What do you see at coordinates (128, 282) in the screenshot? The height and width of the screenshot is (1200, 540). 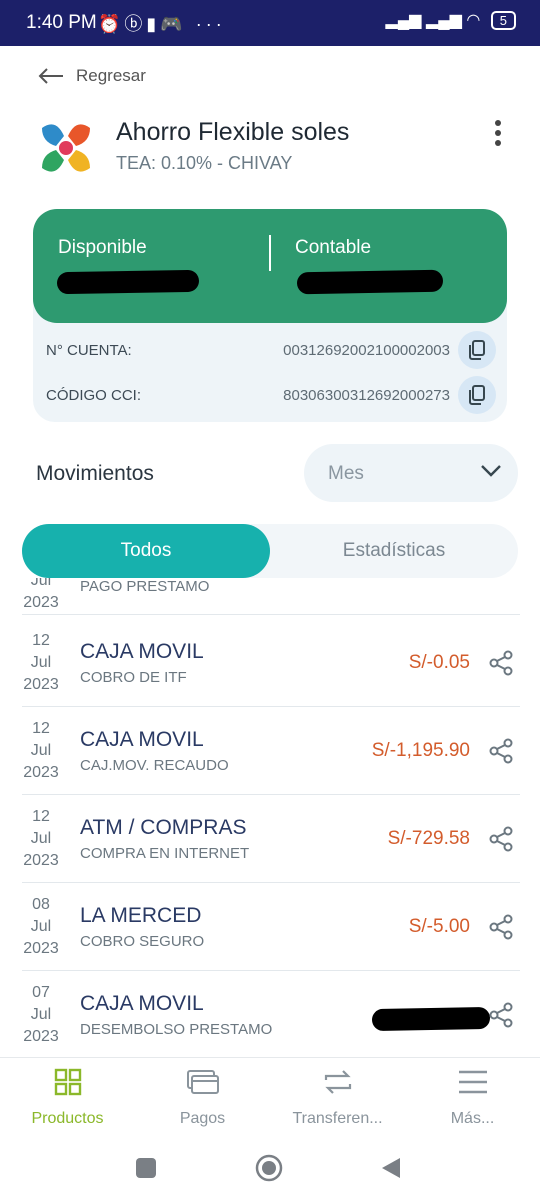 I see `redacted-available-balance` at bounding box center [128, 282].